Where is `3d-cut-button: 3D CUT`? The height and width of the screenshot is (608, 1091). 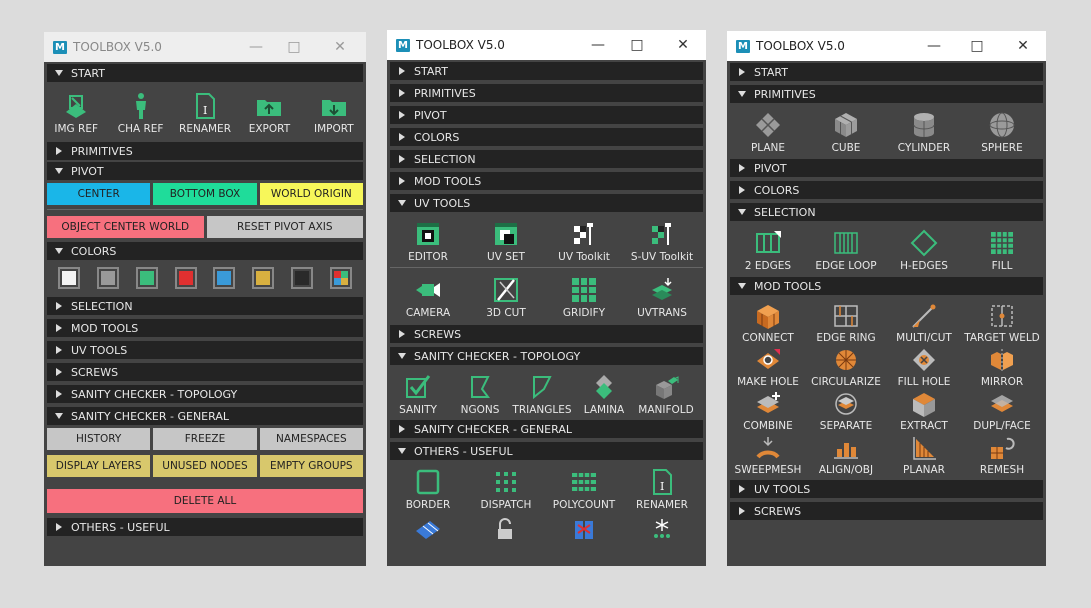
3d-cut-button: 3D CUT is located at coordinates (506, 296).